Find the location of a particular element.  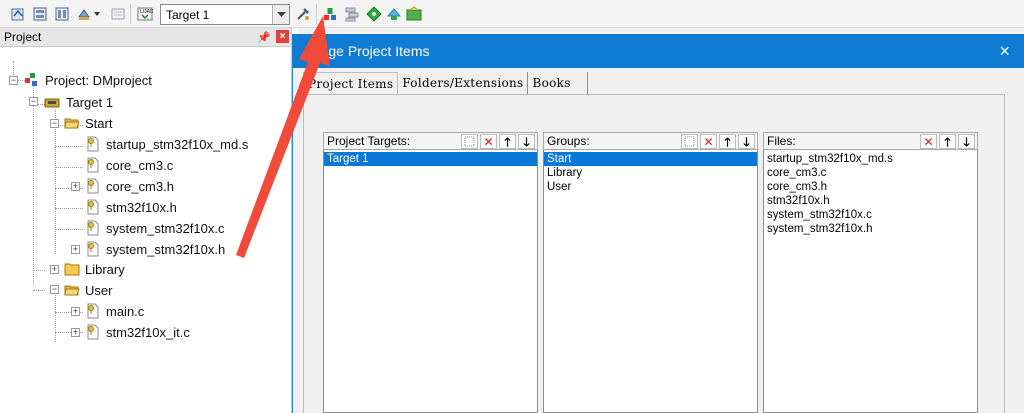

tab-books: Books is located at coordinates (558, 83).